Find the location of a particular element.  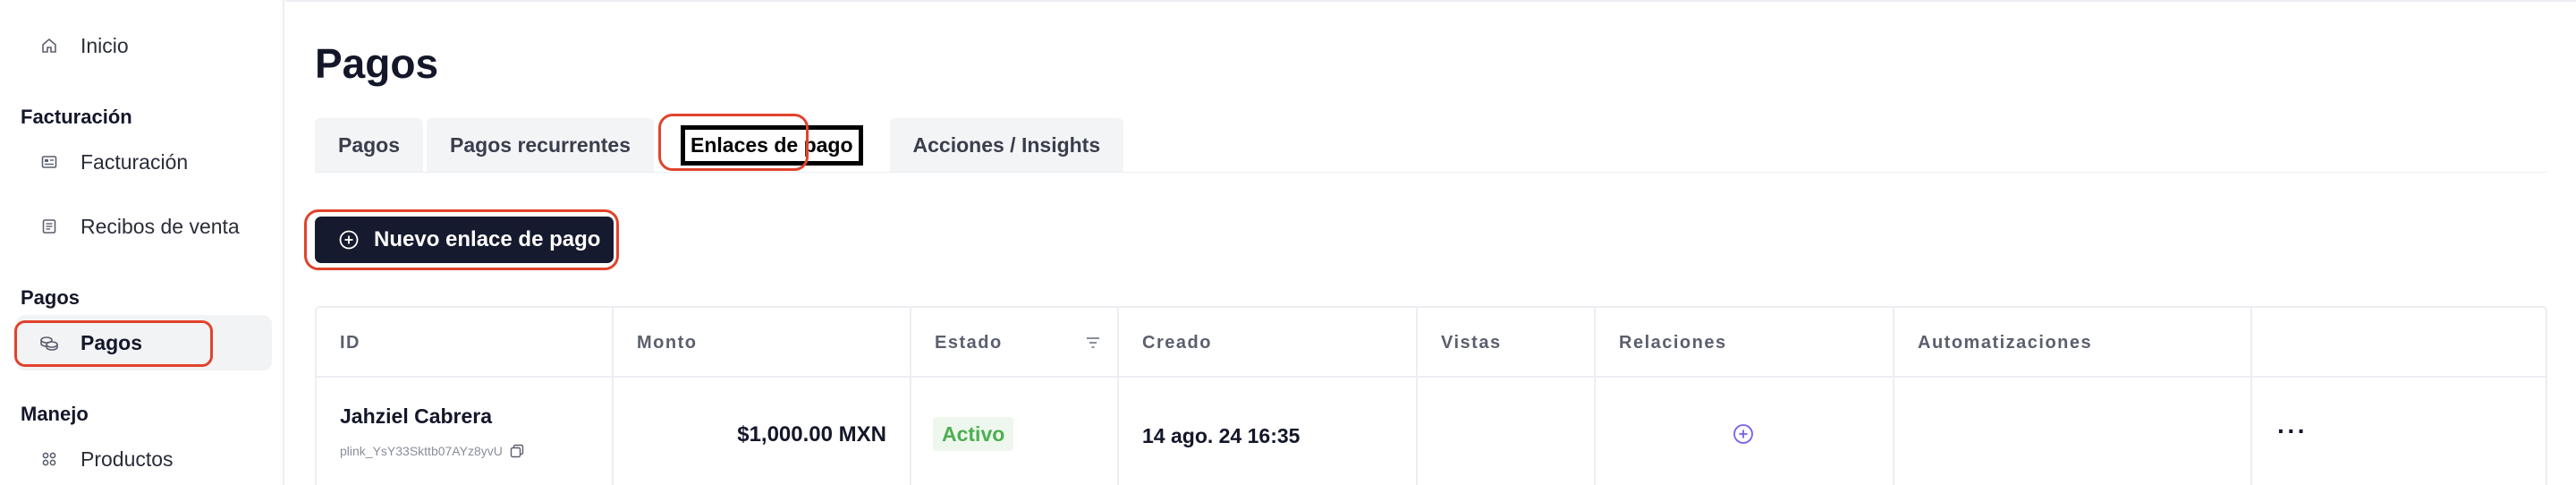

sidebar-item-recibos-de-venta: Recibos de venta is located at coordinates (144, 226).